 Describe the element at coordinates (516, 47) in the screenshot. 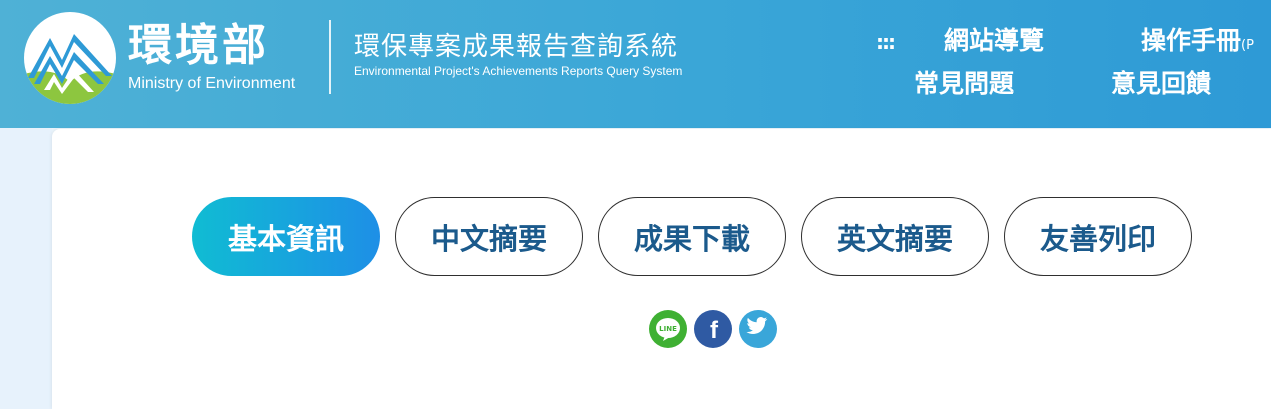

I see `system-title-zh: 環保專案成果報告查詢系統` at that location.